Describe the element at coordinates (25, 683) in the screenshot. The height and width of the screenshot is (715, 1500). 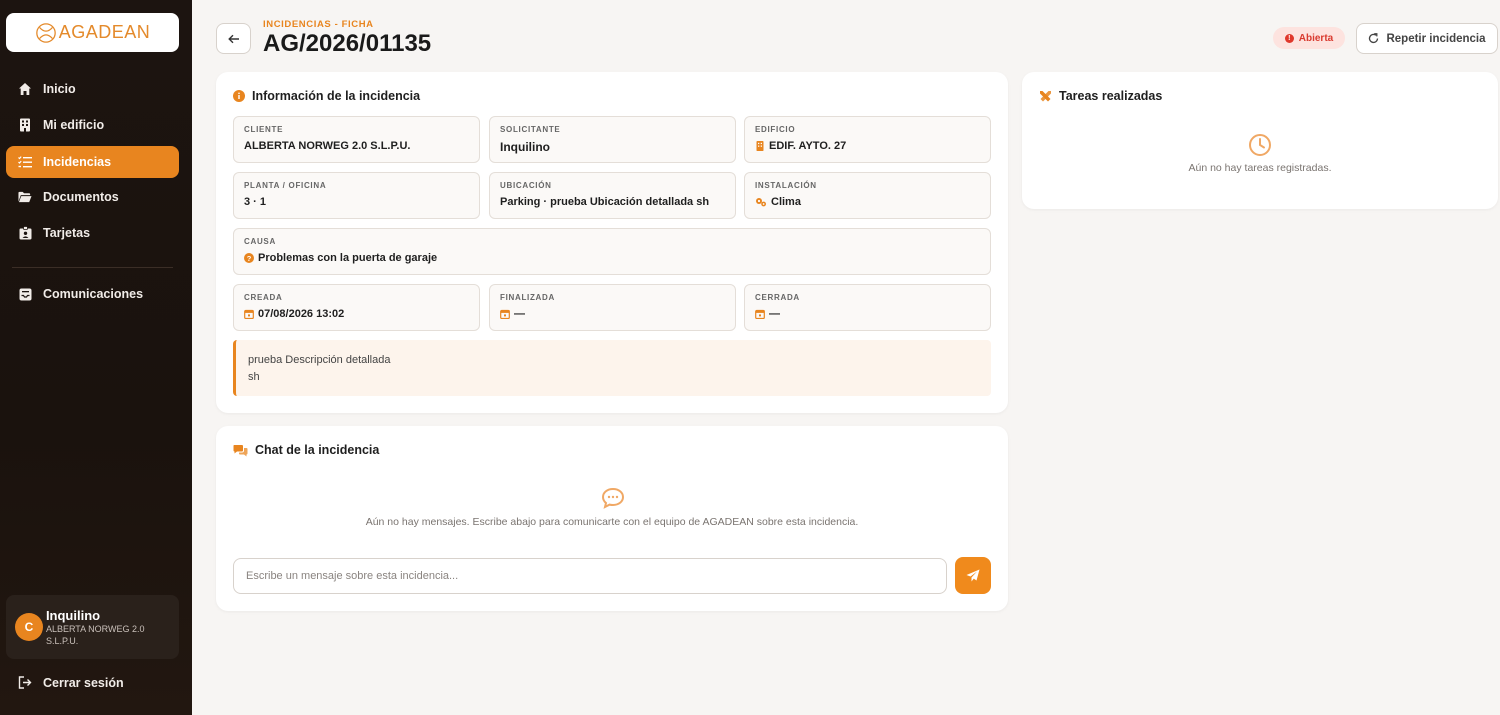
I see `logout-icon` at that location.